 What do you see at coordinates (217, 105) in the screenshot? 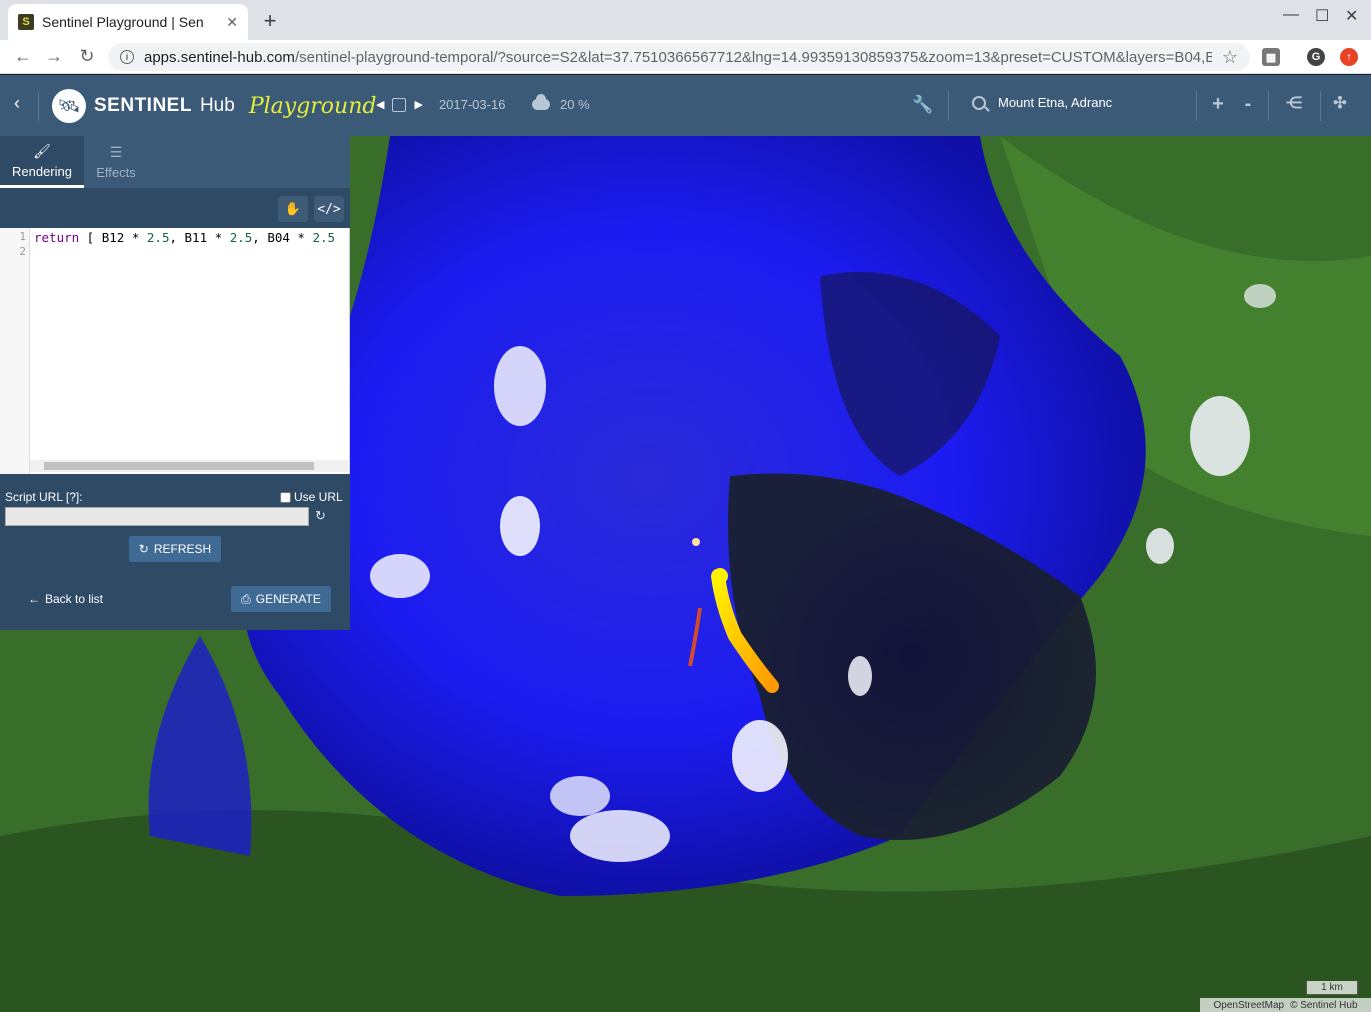
I see `logo-hub-text: Hub` at bounding box center [217, 105].